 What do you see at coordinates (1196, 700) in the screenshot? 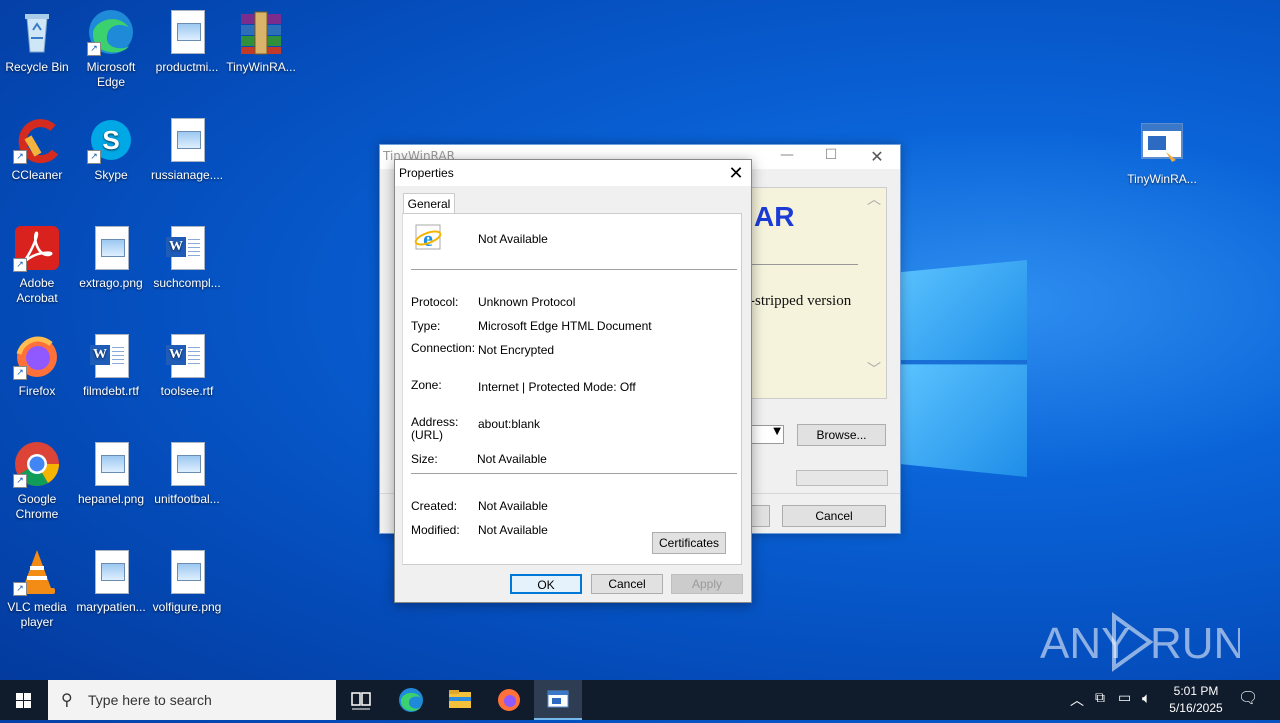
I see `clock: 5:01 PM 5/16/2025` at bounding box center [1196, 700].